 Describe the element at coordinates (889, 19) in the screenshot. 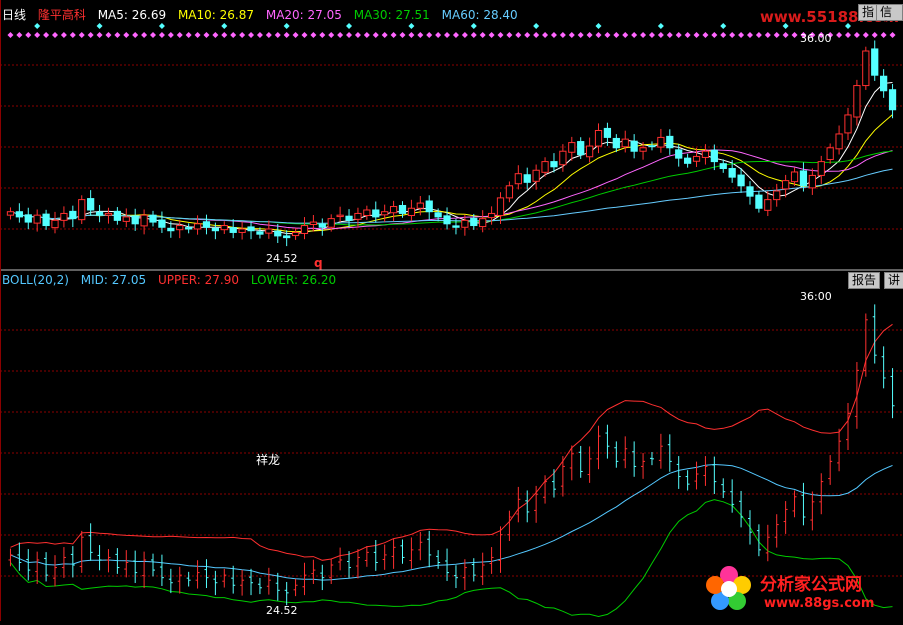

I see `info-button: 信息` at that location.